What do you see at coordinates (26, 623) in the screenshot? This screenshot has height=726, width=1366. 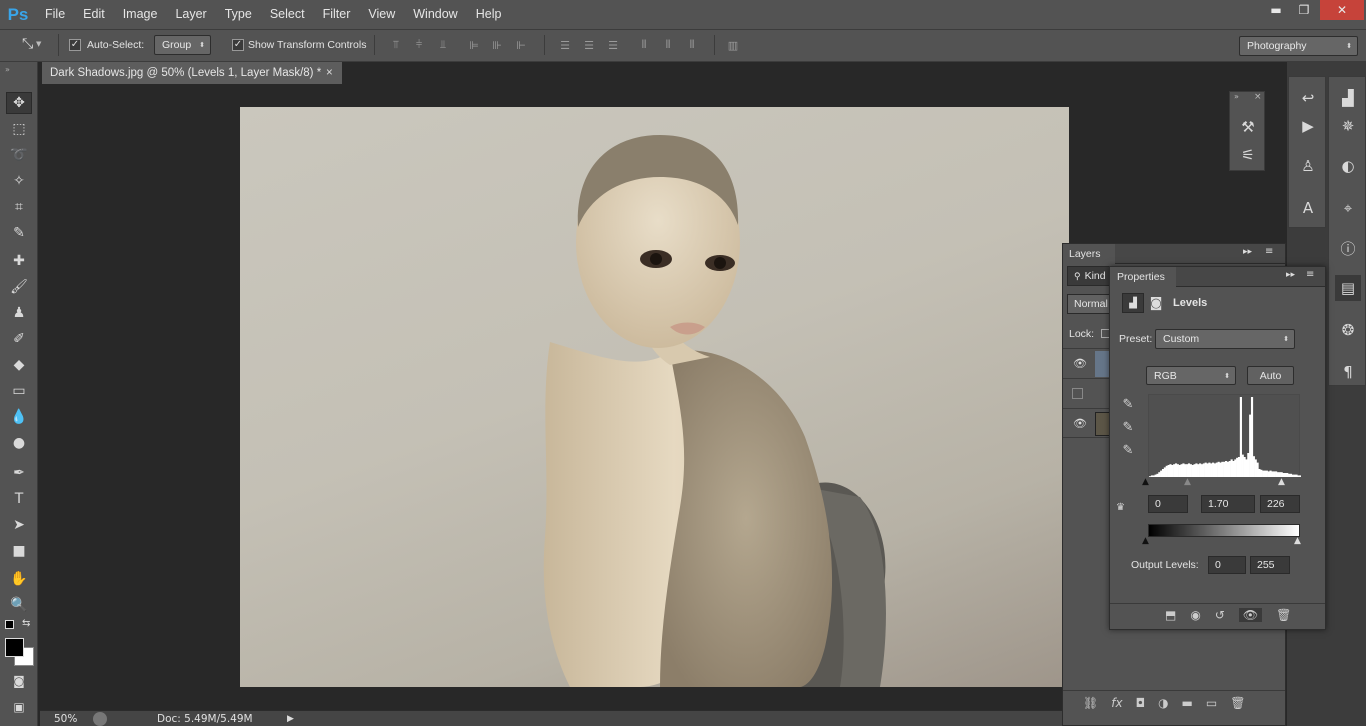 I see `swap-colors-icon: ⇆` at bounding box center [26, 623].